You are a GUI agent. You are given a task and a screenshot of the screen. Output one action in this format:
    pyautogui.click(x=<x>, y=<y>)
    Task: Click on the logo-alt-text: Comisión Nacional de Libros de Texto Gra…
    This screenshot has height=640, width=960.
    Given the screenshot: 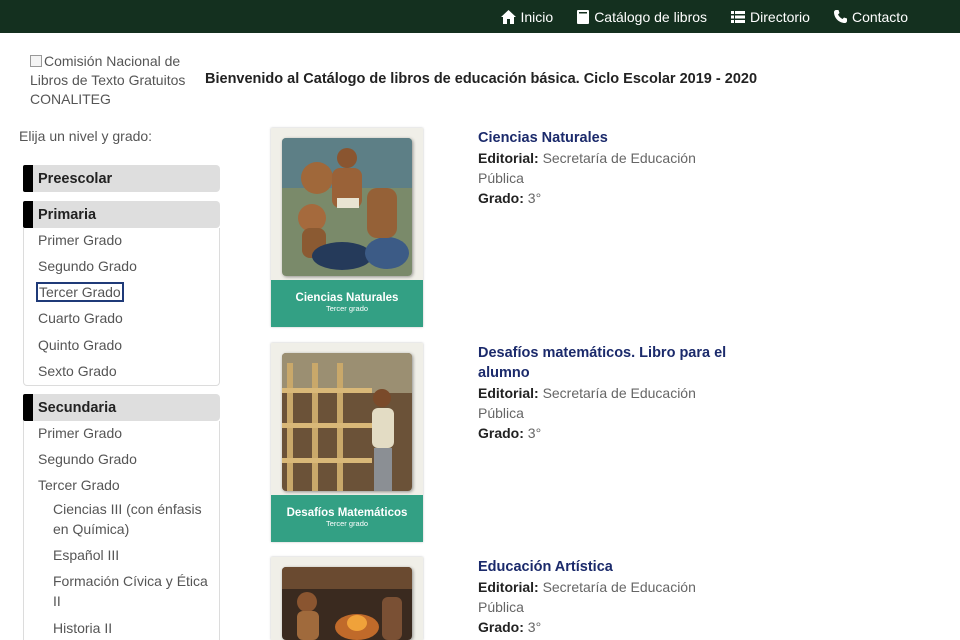 What is the action you would take?
    pyautogui.click(x=108, y=80)
    